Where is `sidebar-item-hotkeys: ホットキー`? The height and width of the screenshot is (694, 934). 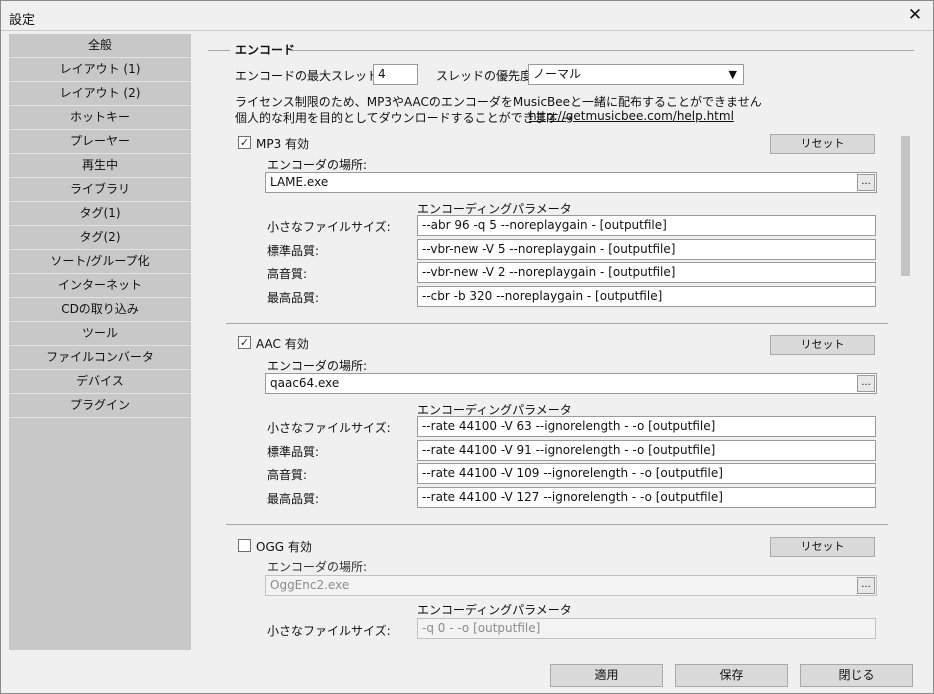
sidebar-item-hotkeys: ホットキー is located at coordinates (100, 118).